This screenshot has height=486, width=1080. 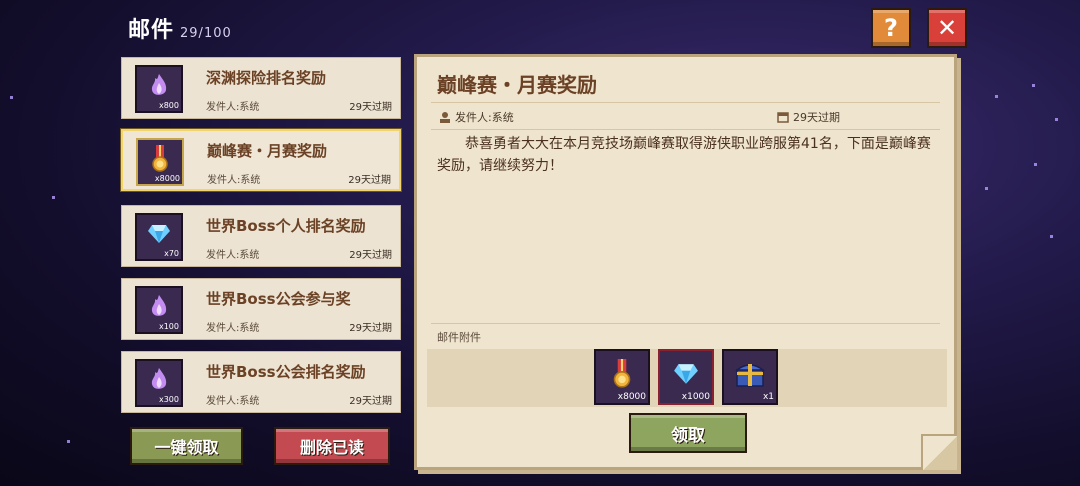 I want to click on purple-flame-icon: x300, so click(x=159, y=383).